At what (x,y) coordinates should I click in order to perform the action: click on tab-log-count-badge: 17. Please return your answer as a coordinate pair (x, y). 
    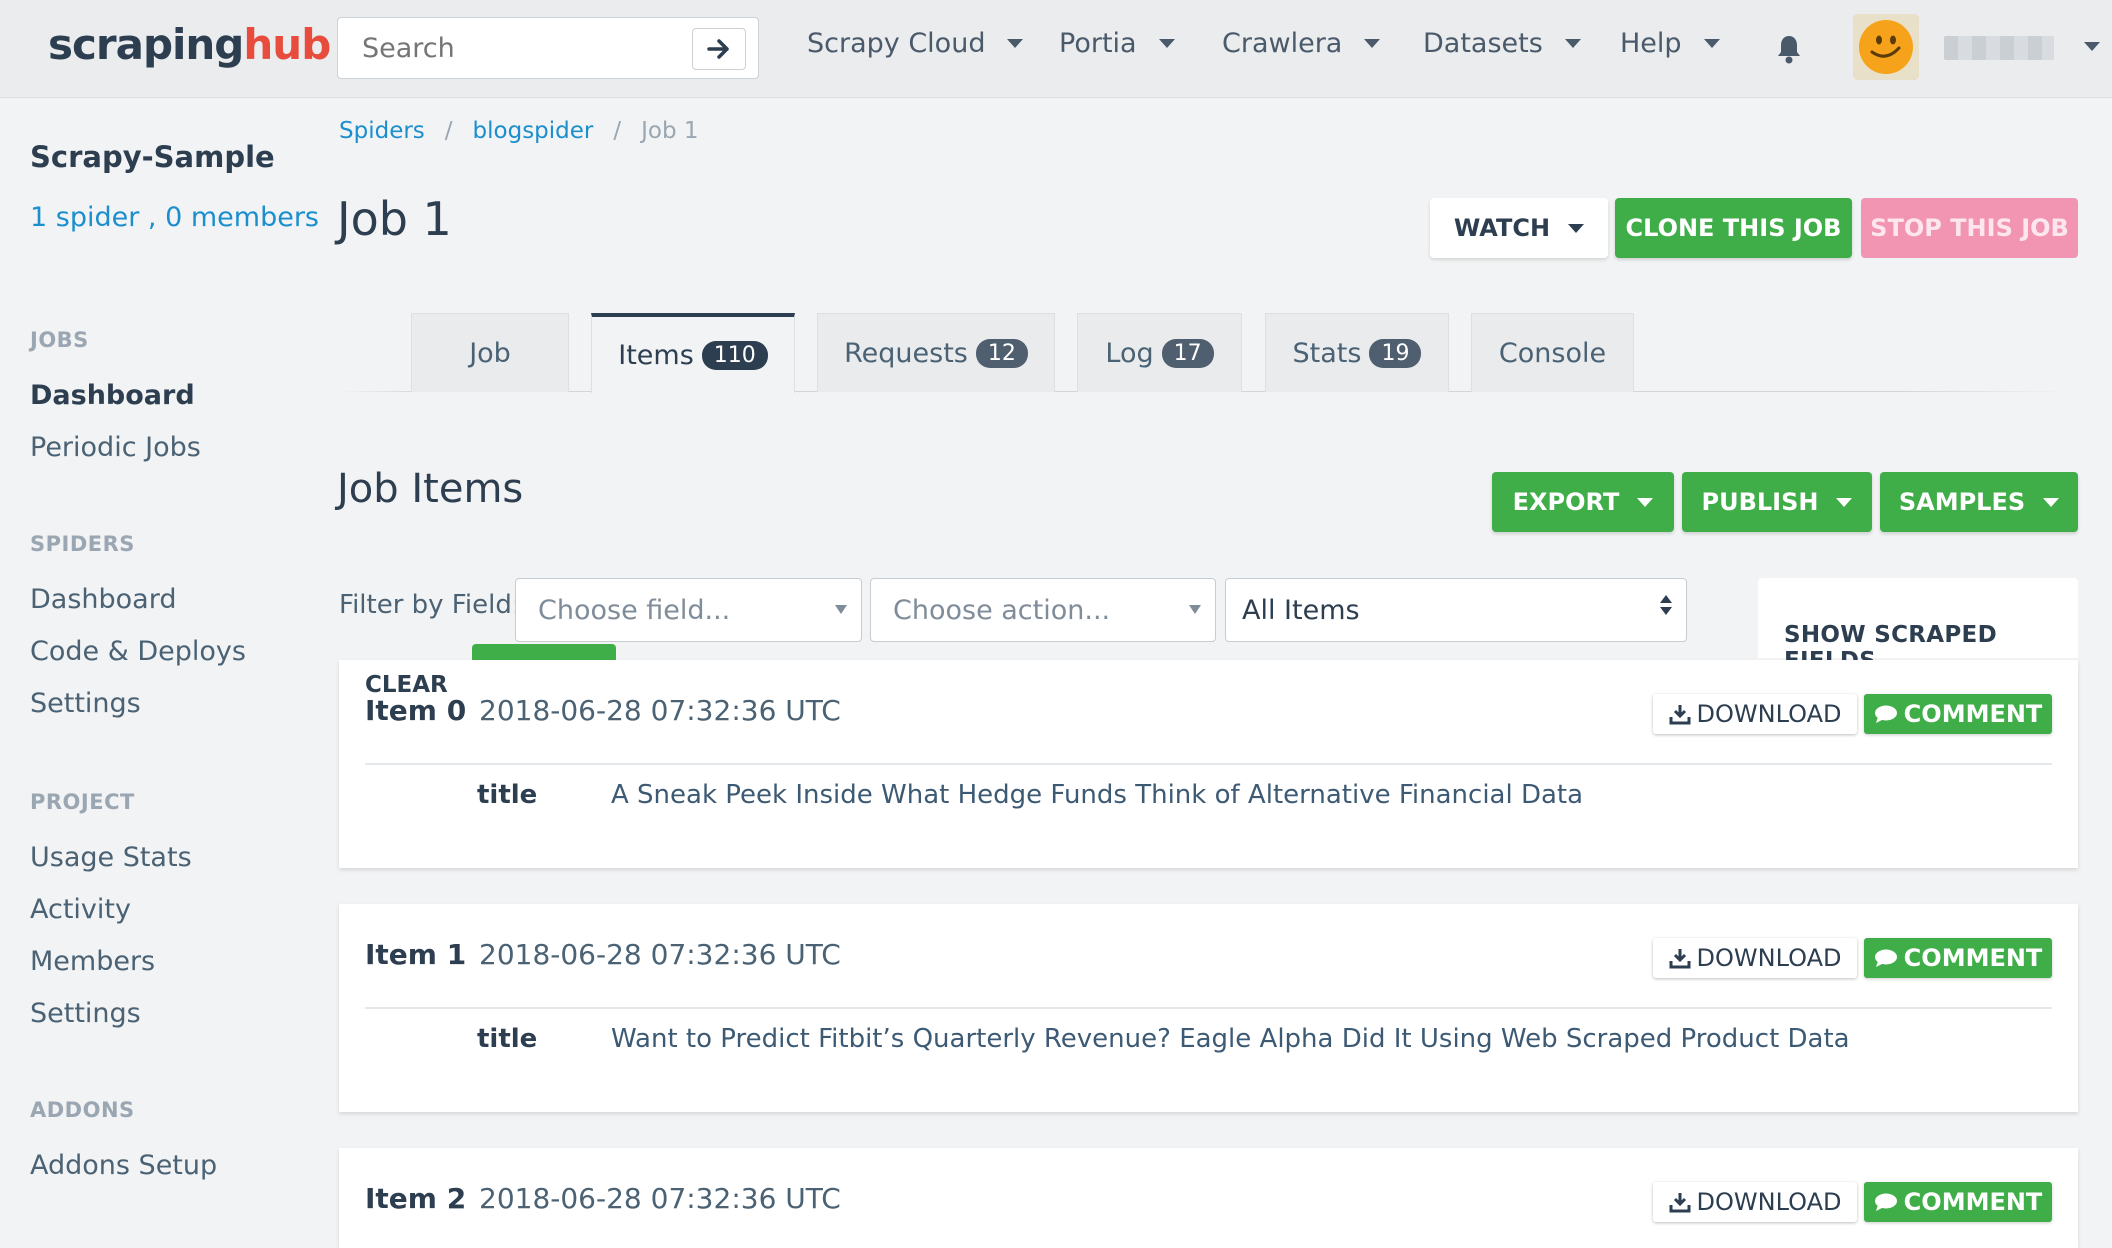
    Looking at the image, I should click on (1187, 353).